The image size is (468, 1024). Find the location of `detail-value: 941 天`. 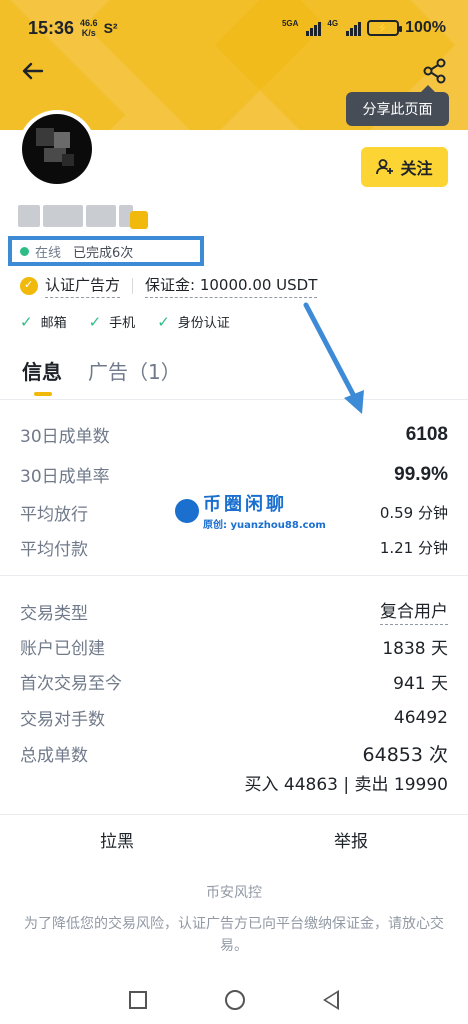

detail-value: 941 天 is located at coordinates (420, 684).